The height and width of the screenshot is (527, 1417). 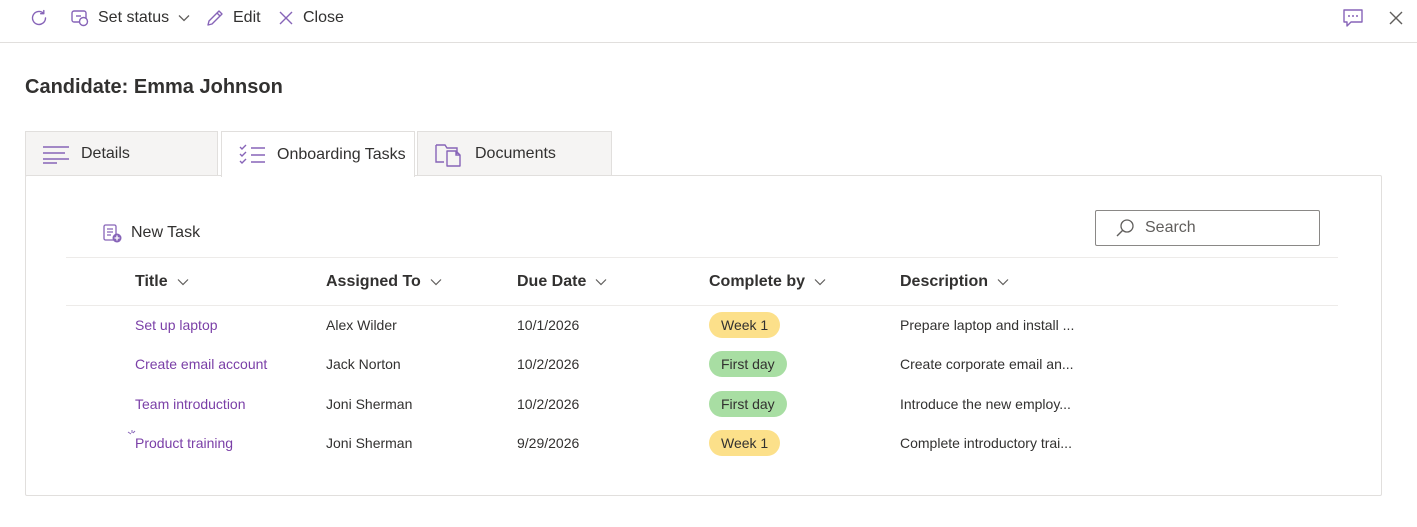 I want to click on search-icon, so click(x=1125, y=228).